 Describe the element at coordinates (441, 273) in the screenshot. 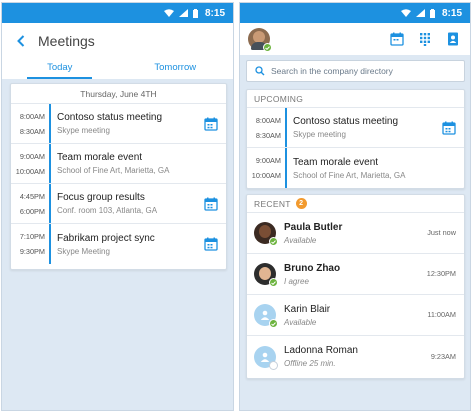

I see `contact-time: 12:30PM` at that location.